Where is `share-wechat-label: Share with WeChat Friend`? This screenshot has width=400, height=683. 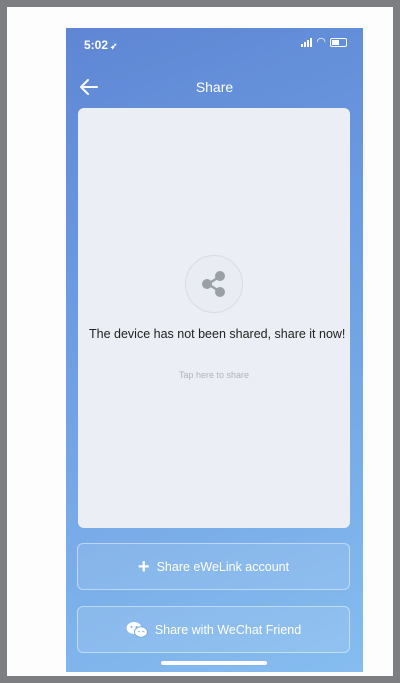
share-wechat-label: Share with WeChat Friend is located at coordinates (228, 629).